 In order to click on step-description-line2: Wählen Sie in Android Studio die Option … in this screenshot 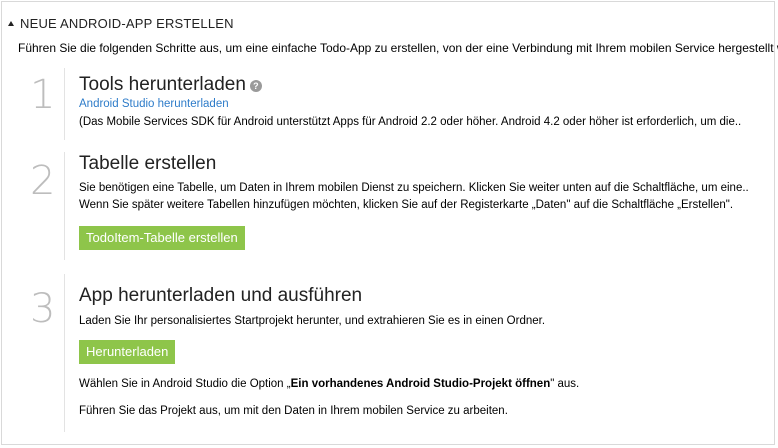, I will do `click(329, 384)`.